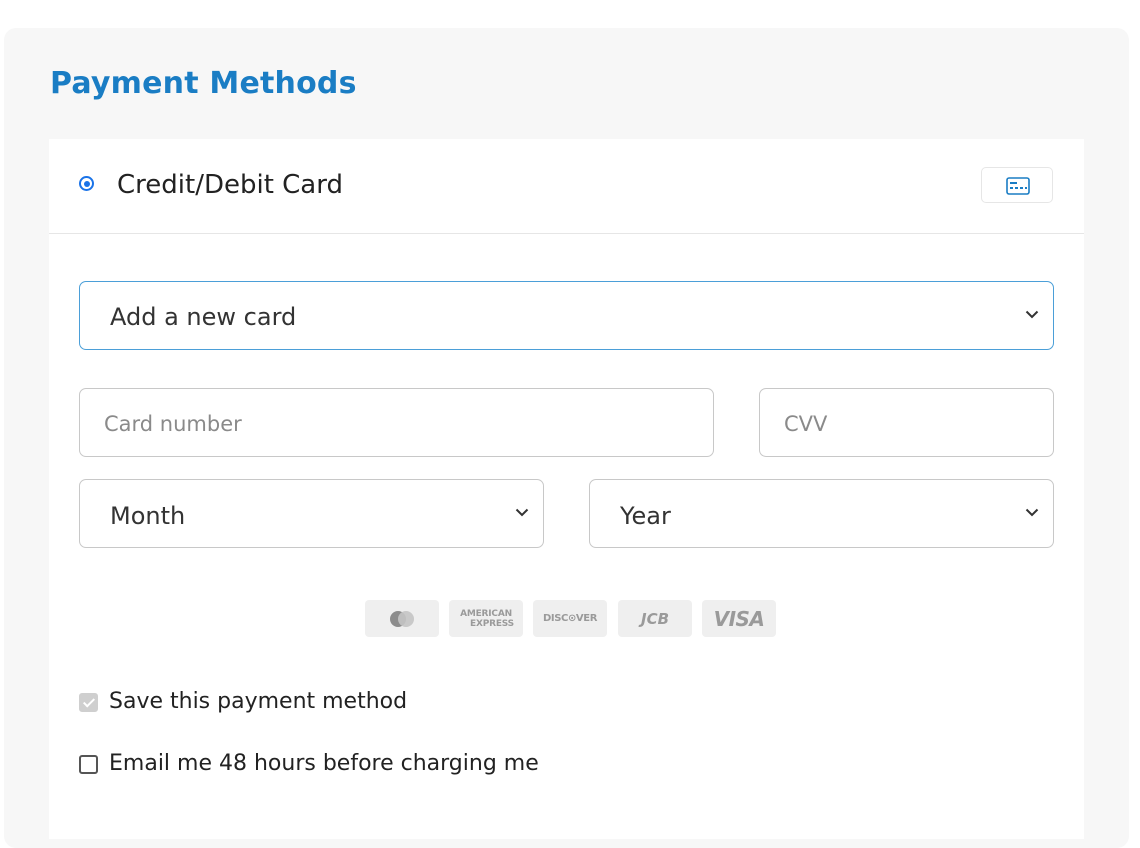 The image size is (1140, 848). What do you see at coordinates (230, 185) in the screenshot?
I see `payment-method-label: Credit/Debit Card` at bounding box center [230, 185].